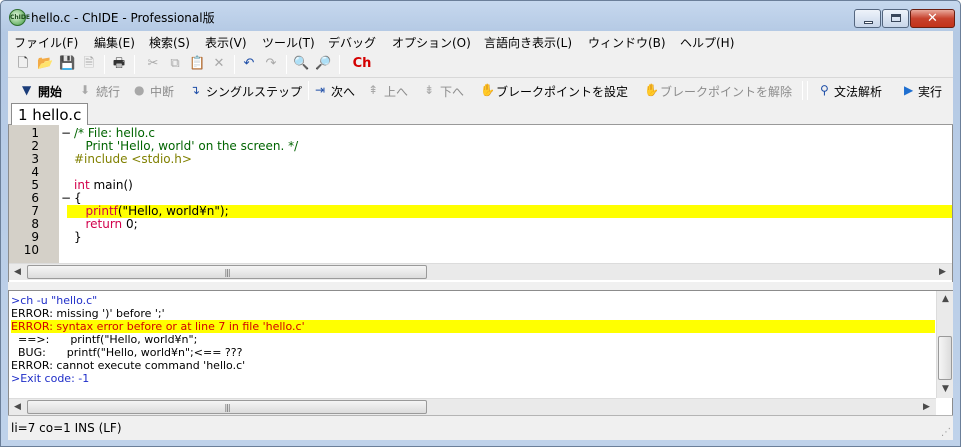  I want to click on menu-help: ヘルプ(H), so click(707, 42).